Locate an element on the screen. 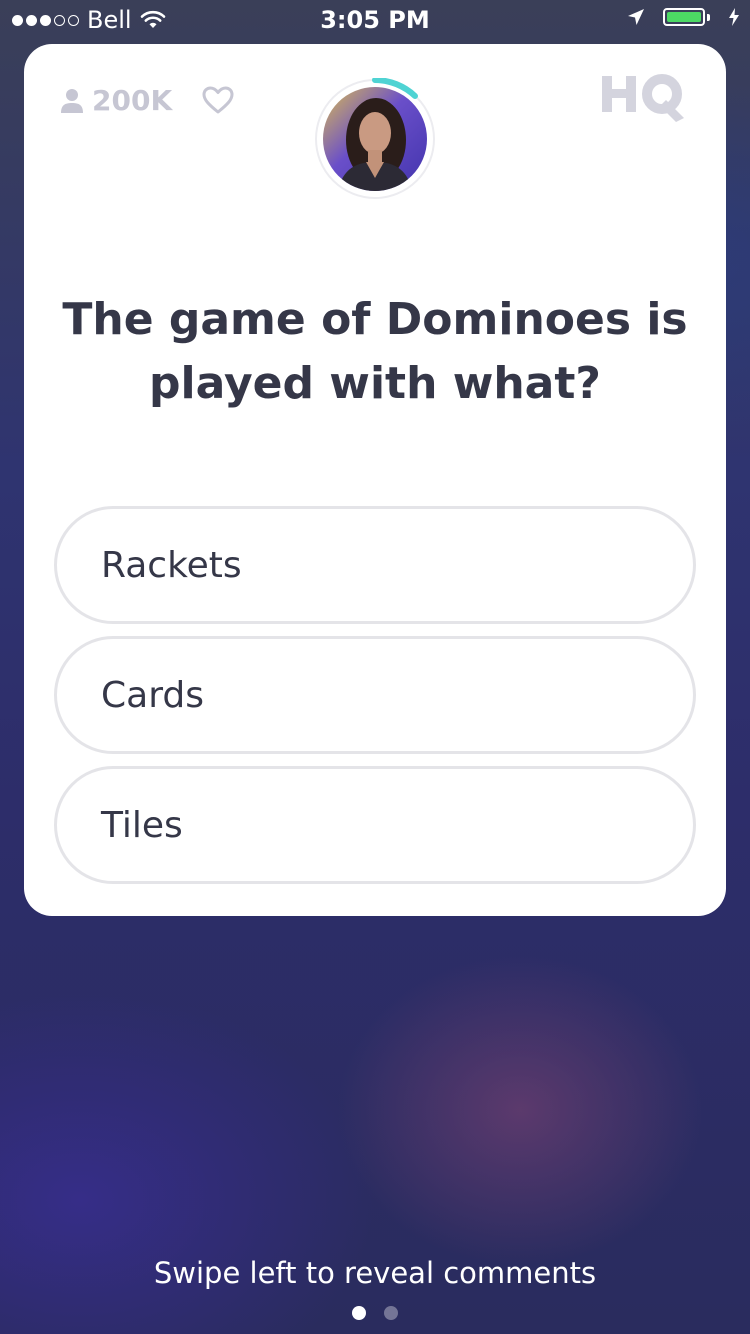 The height and width of the screenshot is (1334, 750). battery-fill is located at coordinates (684, 17).